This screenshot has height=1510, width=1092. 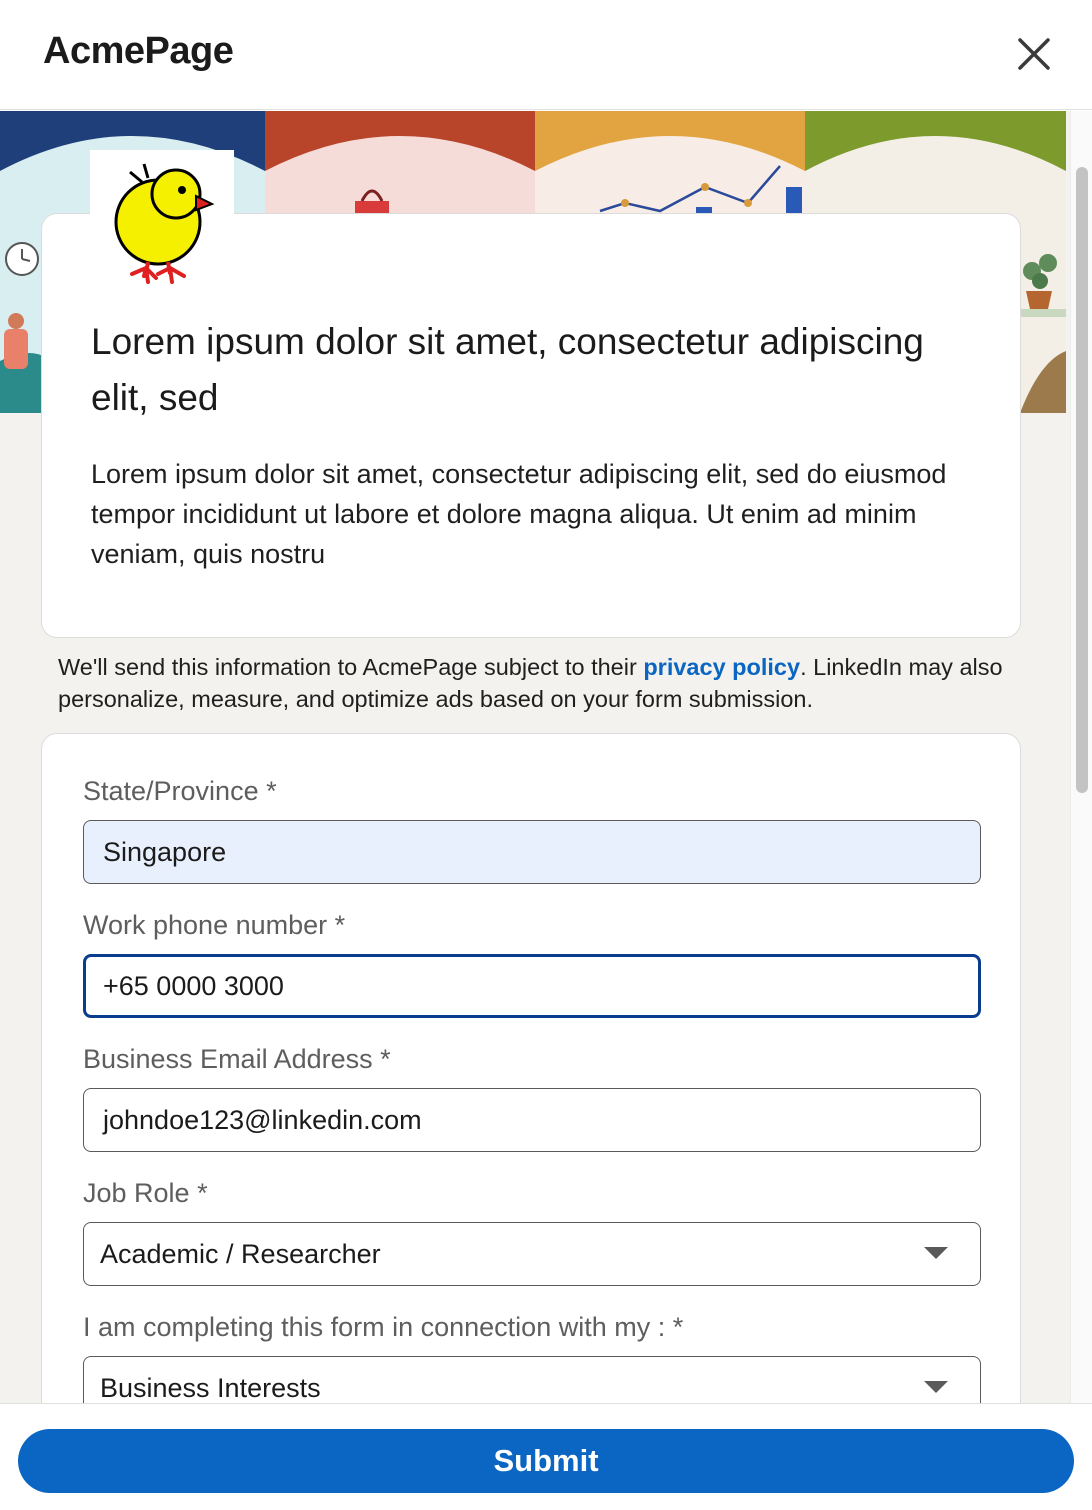 What do you see at coordinates (546, 1461) in the screenshot?
I see `submit-button: Submit` at bounding box center [546, 1461].